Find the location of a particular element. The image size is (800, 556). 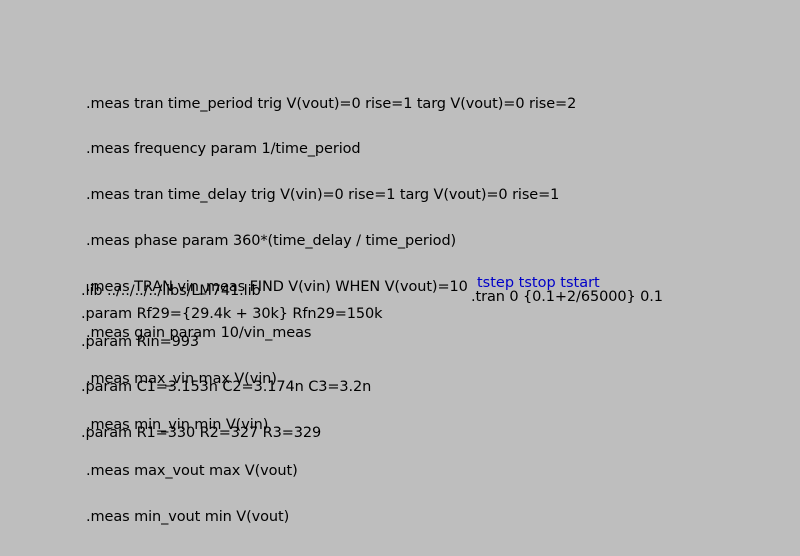

tran-directive: .tran 0 {0.1+2/65000} 0.1 is located at coordinates (567, 297).